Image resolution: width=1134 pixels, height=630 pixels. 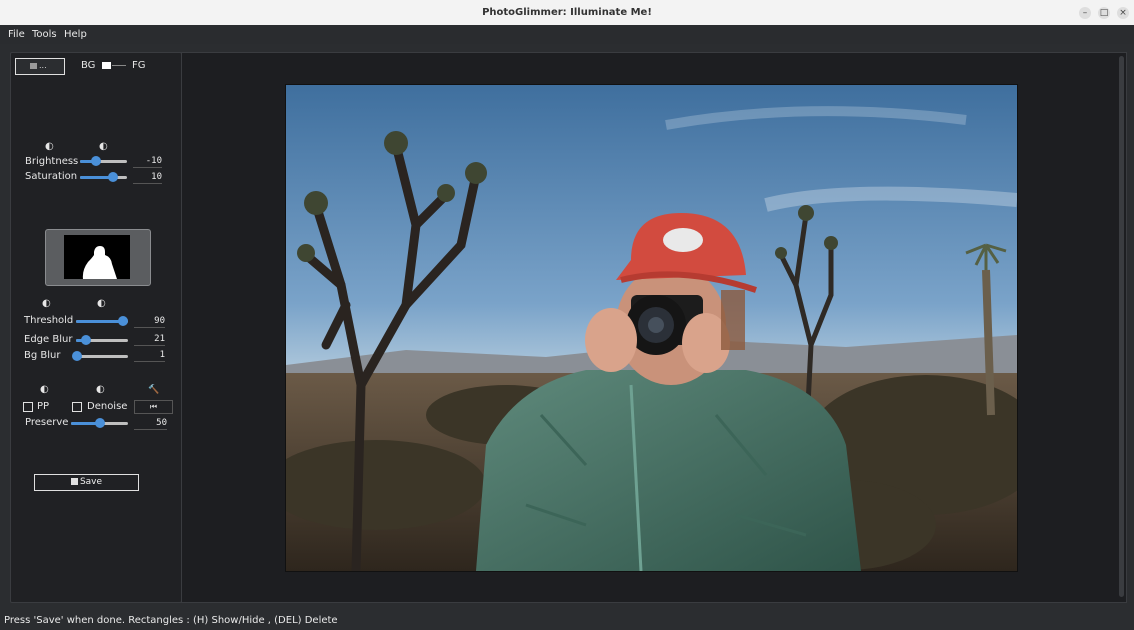 I want to click on bg-blur-label: Bg Blur, so click(x=42, y=355).